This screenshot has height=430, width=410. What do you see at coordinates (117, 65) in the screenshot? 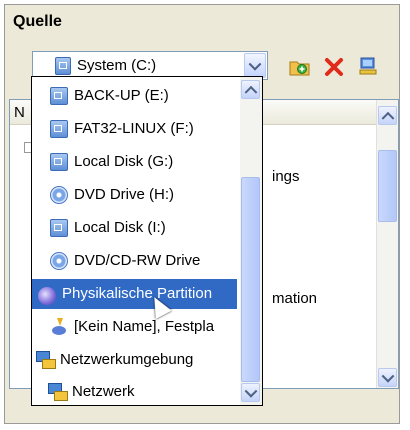
I see `combo-selected-text: System (C:)` at bounding box center [117, 65].